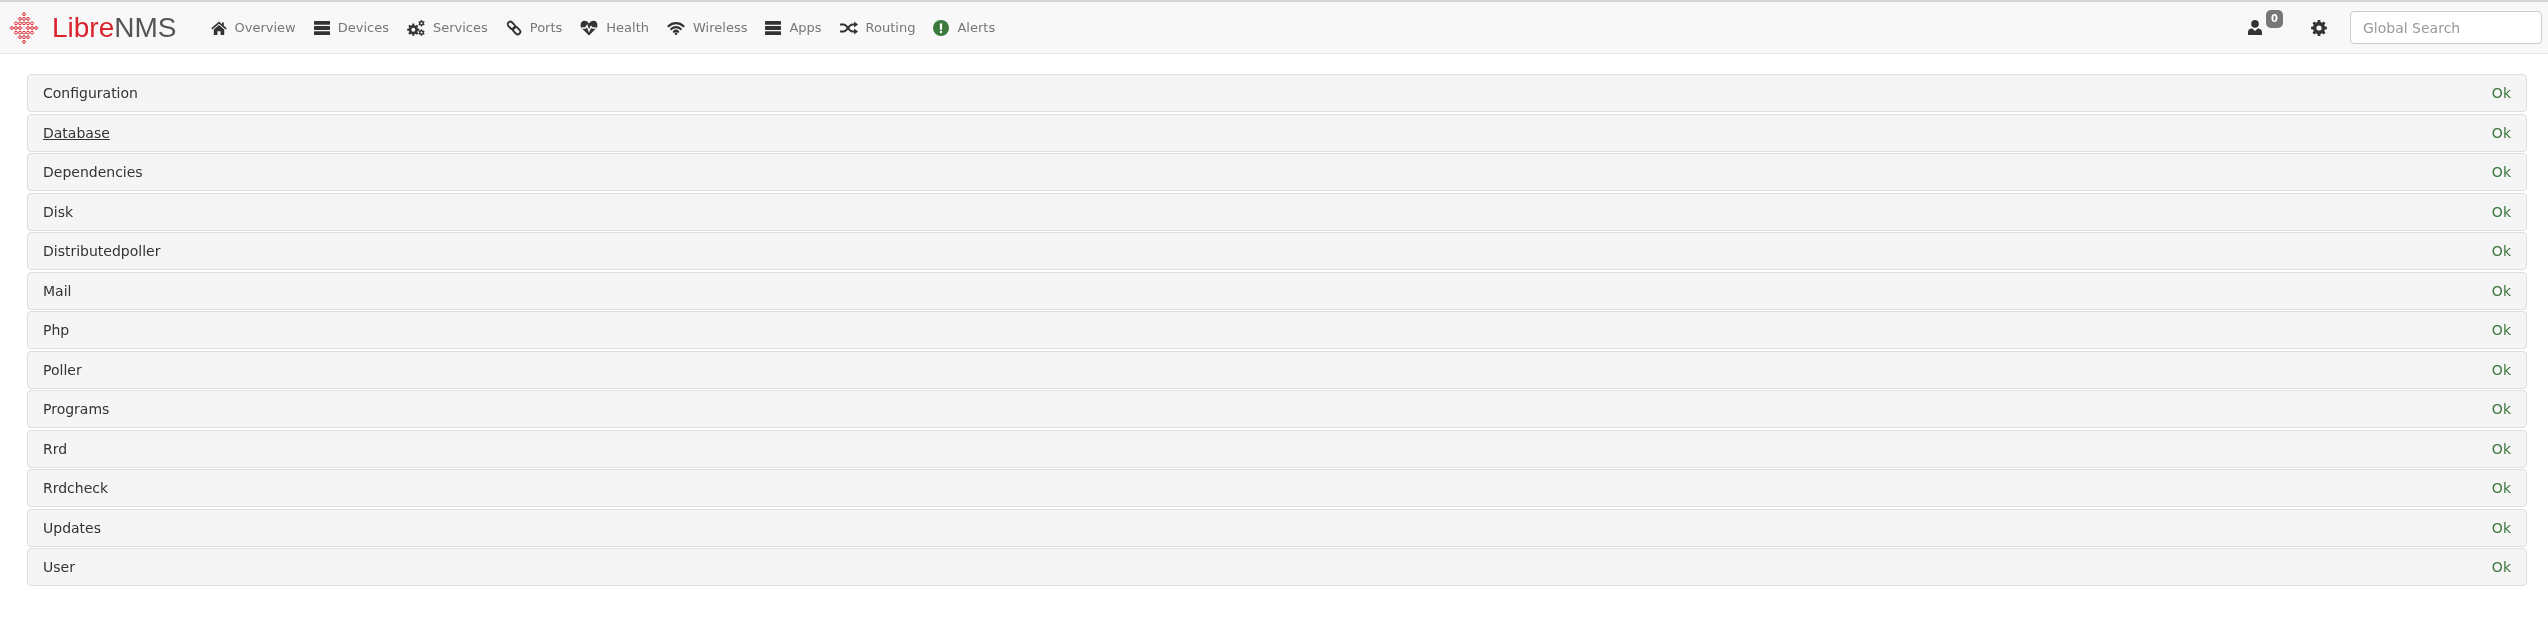 This screenshot has width=2548, height=623. What do you see at coordinates (57, 290) in the screenshot?
I see `check-name: Mail` at bounding box center [57, 290].